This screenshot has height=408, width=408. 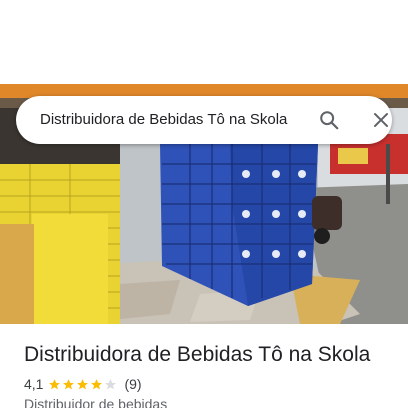 I want to click on search-icon, so click(x=329, y=120).